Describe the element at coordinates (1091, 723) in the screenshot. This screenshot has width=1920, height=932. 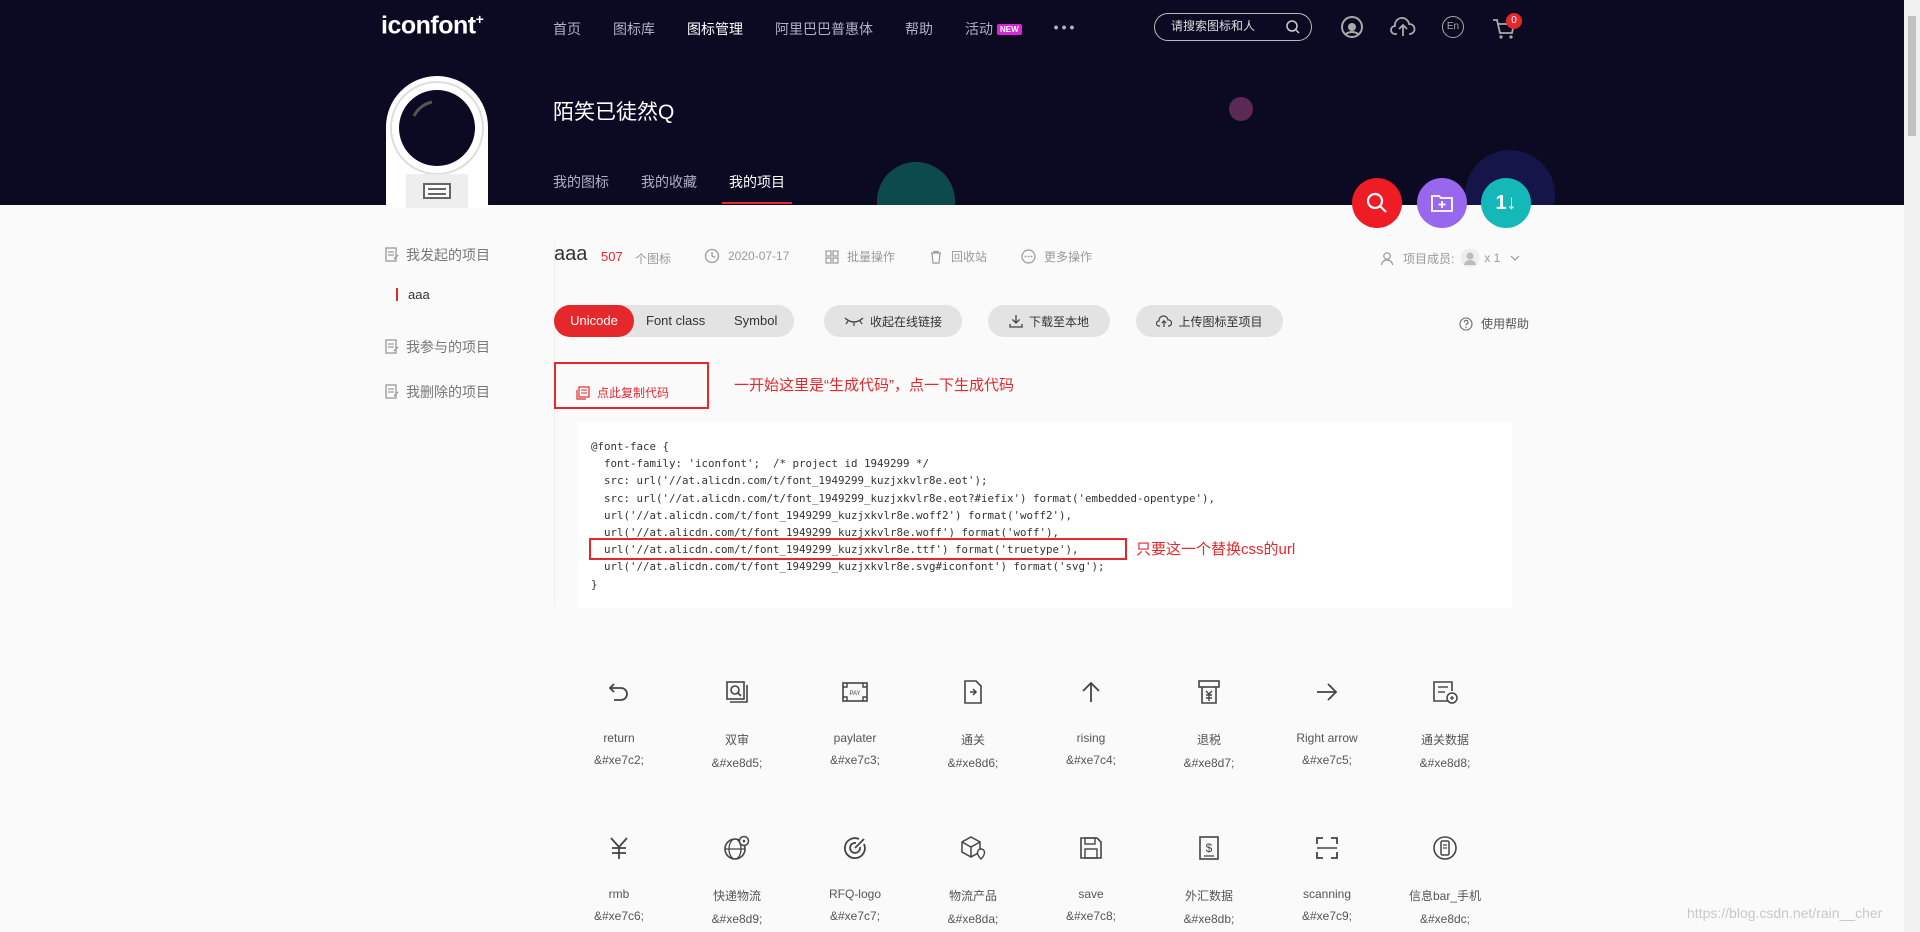
I see `icon-card: rising &#xe7c4;` at that location.